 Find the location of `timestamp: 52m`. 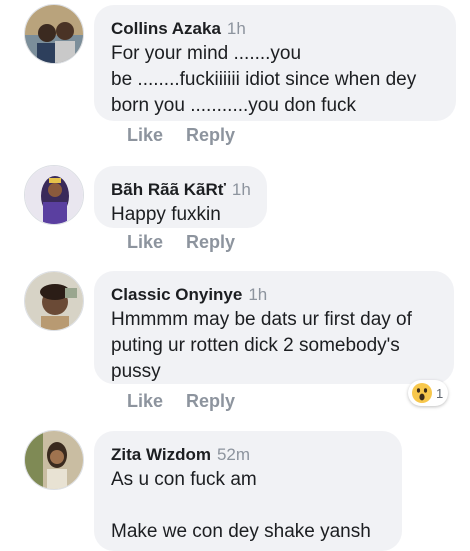

timestamp: 52m is located at coordinates (233, 454).